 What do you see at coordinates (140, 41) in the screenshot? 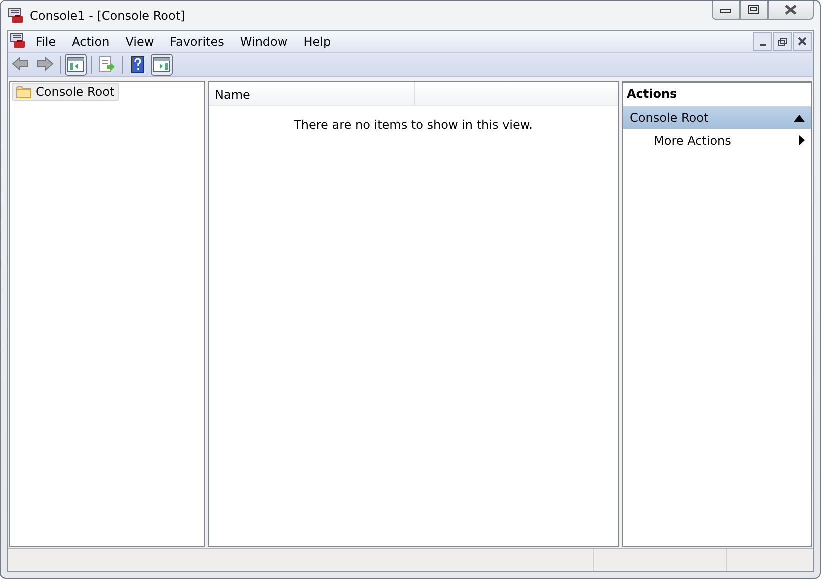
I see `menu-item: View` at bounding box center [140, 41].